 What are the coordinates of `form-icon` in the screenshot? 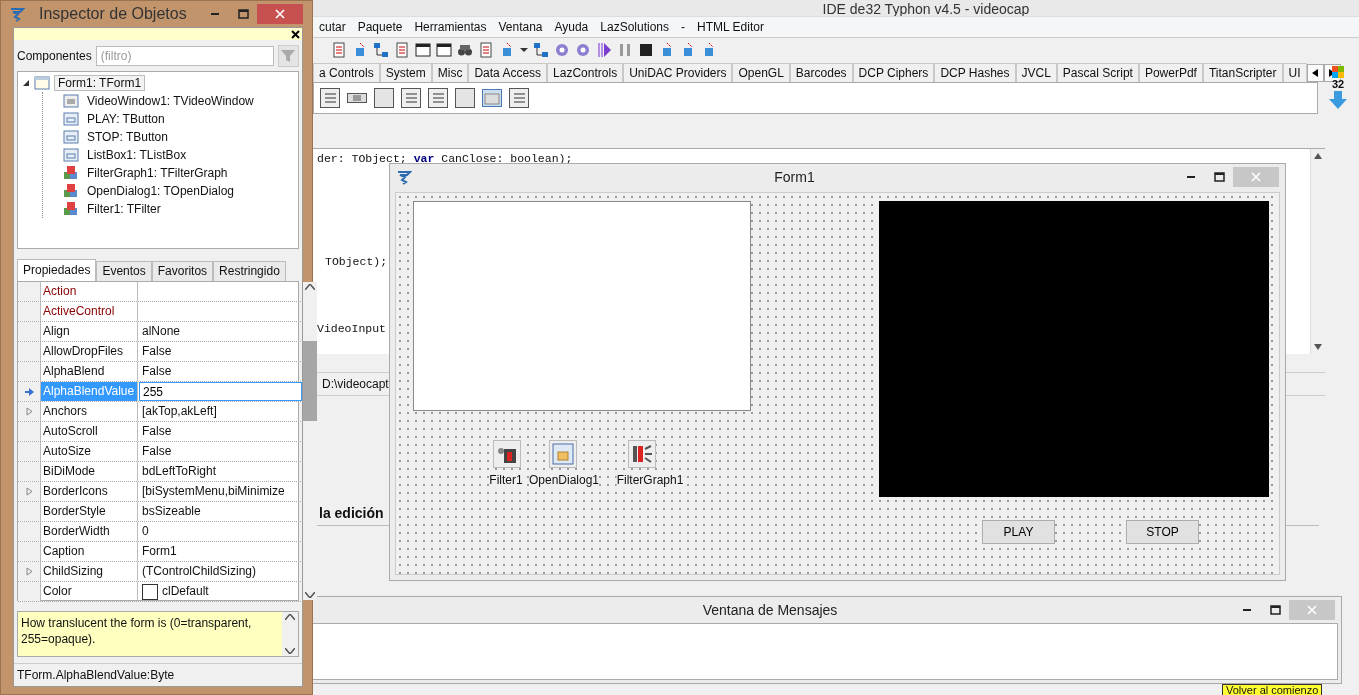 It's located at (42, 83).